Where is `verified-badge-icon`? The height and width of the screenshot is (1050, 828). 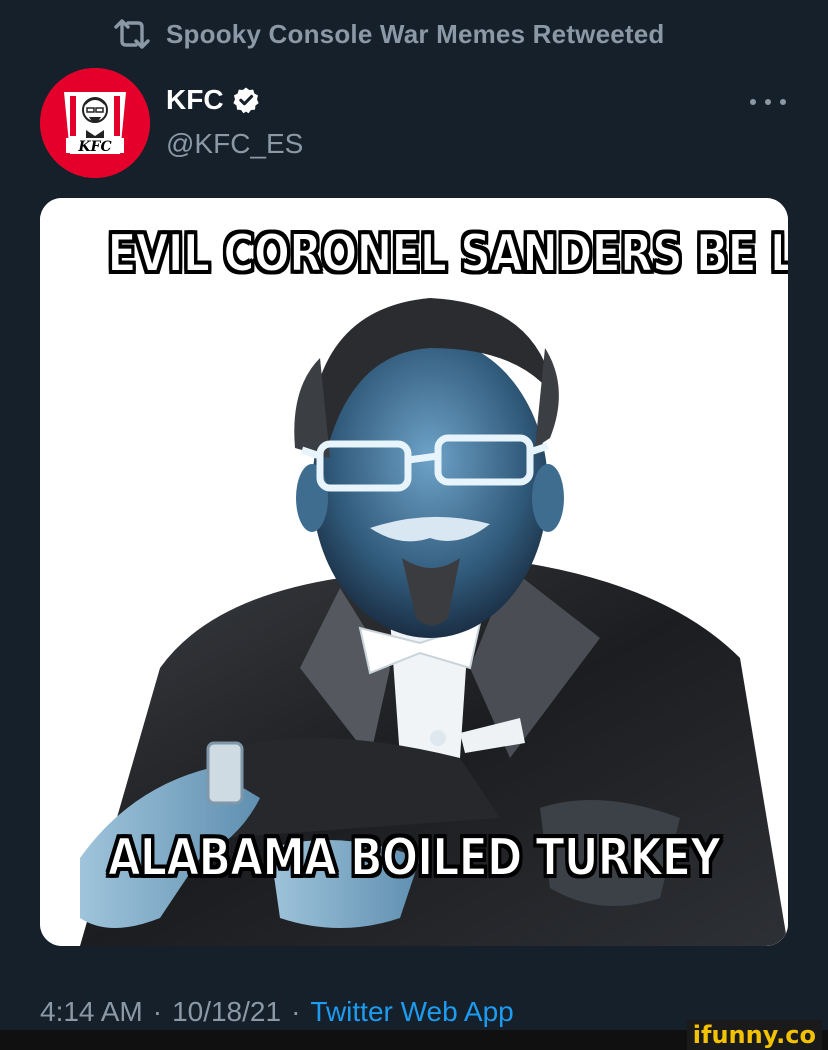 verified-badge-icon is located at coordinates (245, 100).